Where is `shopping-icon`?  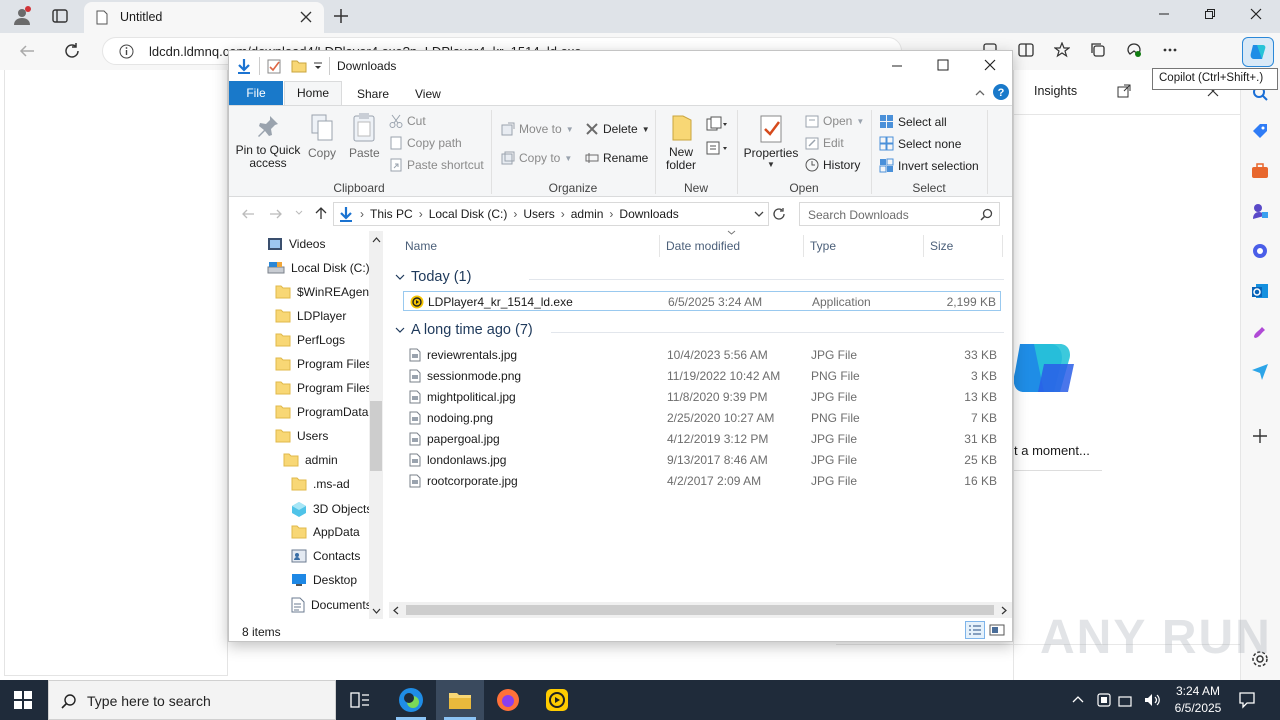
shopping-icon is located at coordinates (1260, 131).